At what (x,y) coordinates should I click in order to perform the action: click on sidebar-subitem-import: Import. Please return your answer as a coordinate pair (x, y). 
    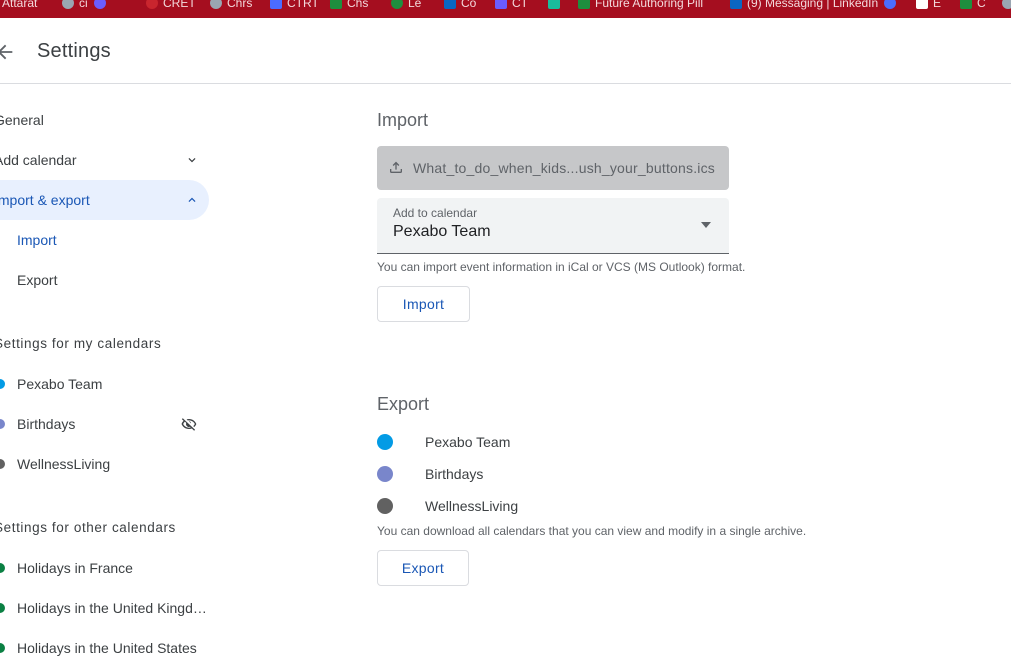
    Looking at the image, I should click on (37, 240).